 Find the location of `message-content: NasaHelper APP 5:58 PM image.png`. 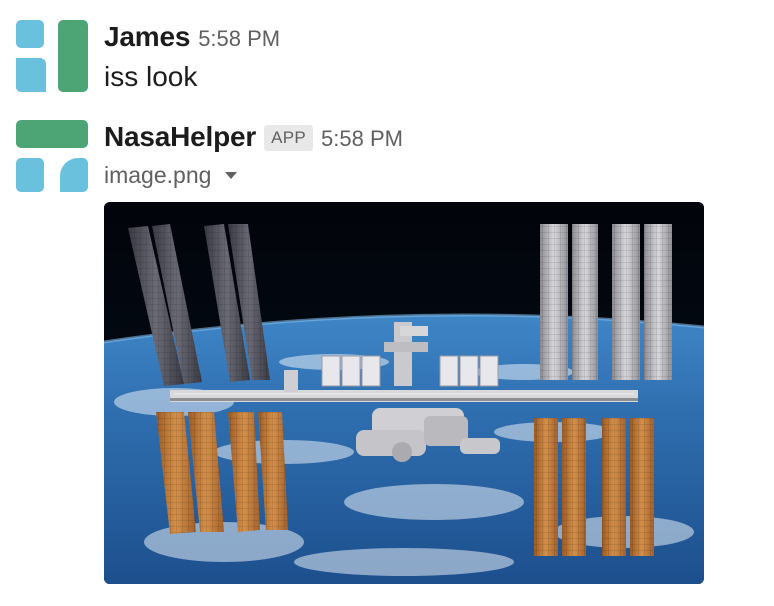

message-content: NasaHelper APP 5:58 PM image.png is located at coordinates (439, 153).